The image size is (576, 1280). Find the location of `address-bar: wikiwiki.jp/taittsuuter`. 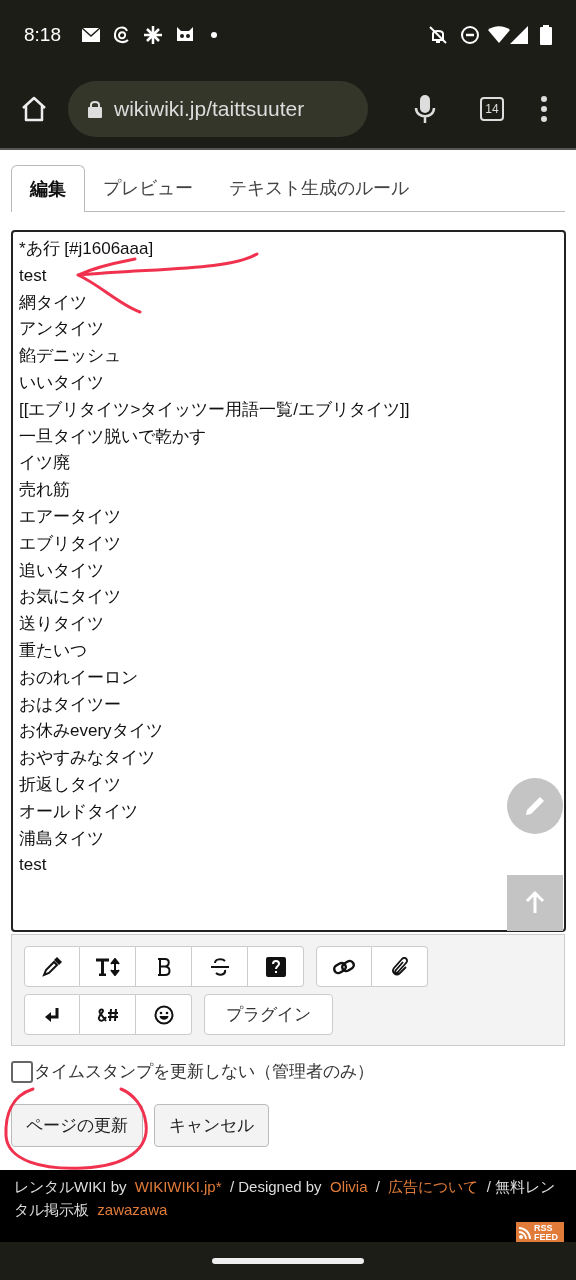

address-bar: wikiwiki.jp/taittsuuter is located at coordinates (218, 109).